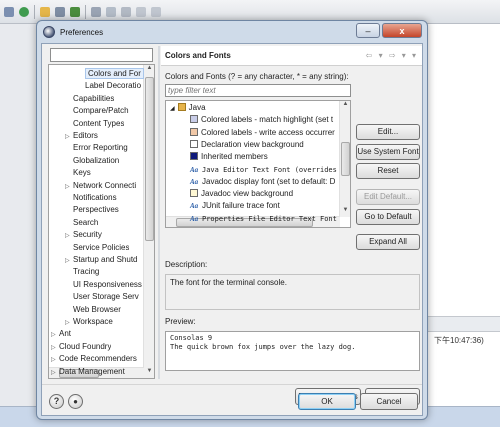  I want to click on colors-tree-vertical-scrollbar: ▲ ▼, so click(344, 159).